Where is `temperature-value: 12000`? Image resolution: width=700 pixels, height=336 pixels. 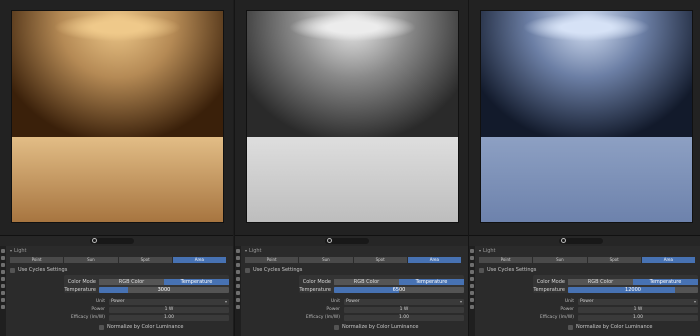 temperature-value: 12000 is located at coordinates (633, 290).